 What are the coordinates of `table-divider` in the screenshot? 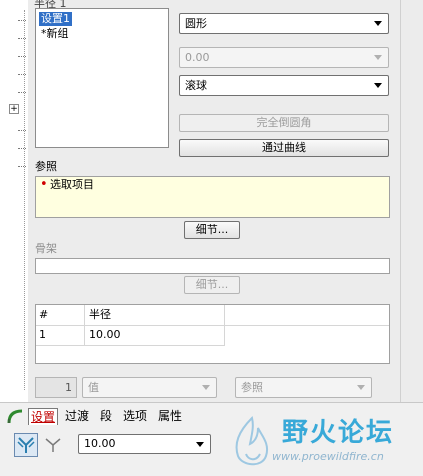 It's located at (130, 345).